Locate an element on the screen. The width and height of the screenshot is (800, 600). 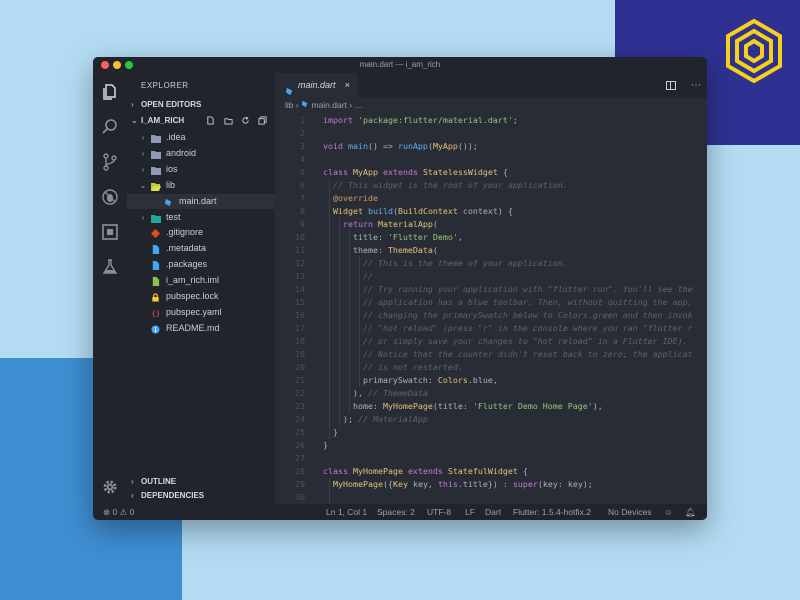
code-line: 5 class MyApp extends StatelessWidget { is located at coordinates (491, 172).